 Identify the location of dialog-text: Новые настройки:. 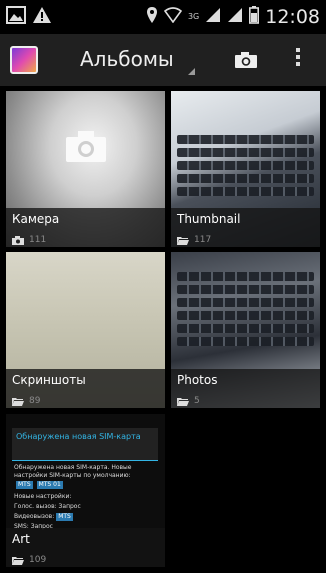
(43, 496).